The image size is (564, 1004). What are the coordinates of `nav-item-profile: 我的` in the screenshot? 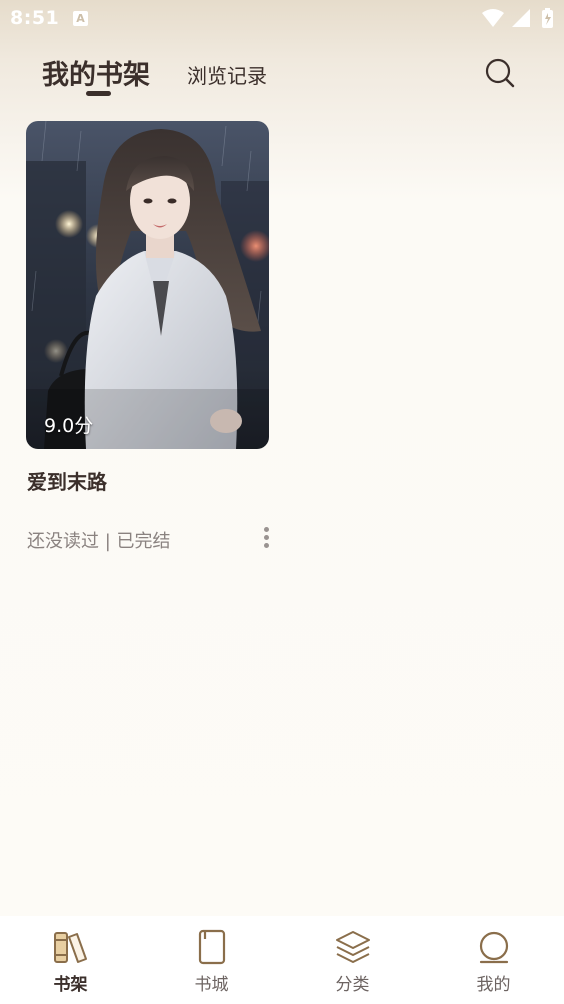 It's located at (493, 960).